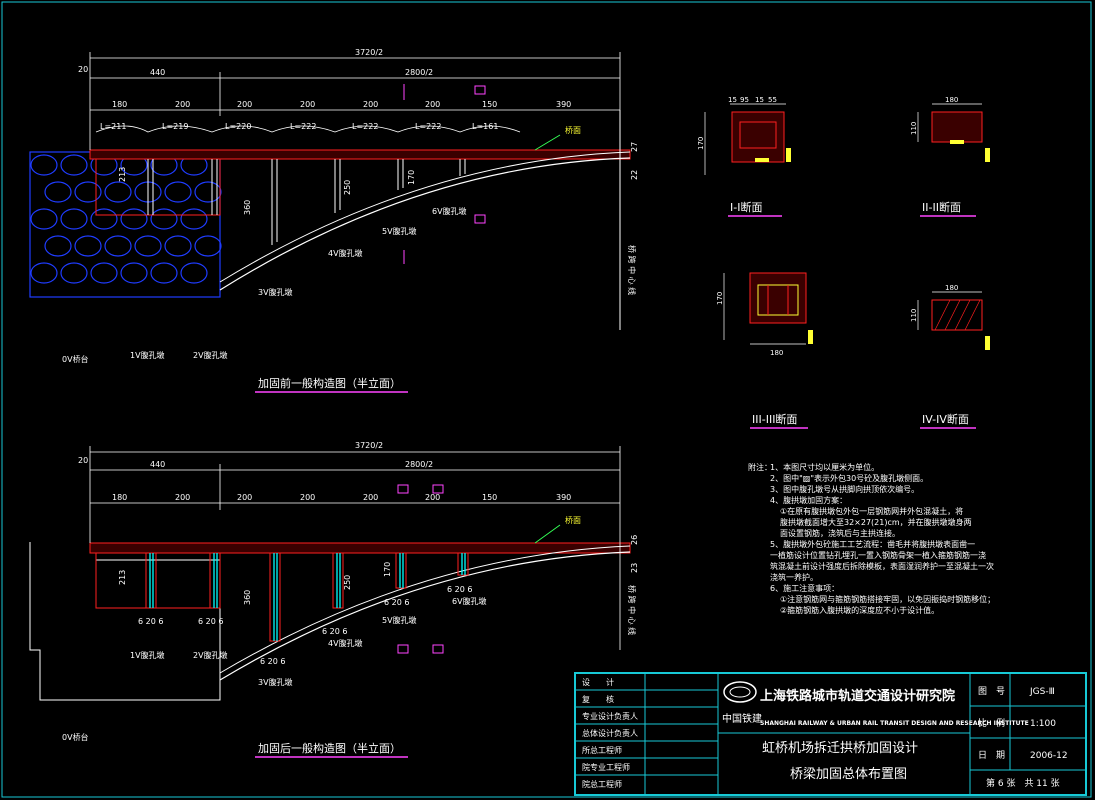  Describe the element at coordinates (772, 100) in the screenshot. I see `s1-dim-55: 55` at that location.